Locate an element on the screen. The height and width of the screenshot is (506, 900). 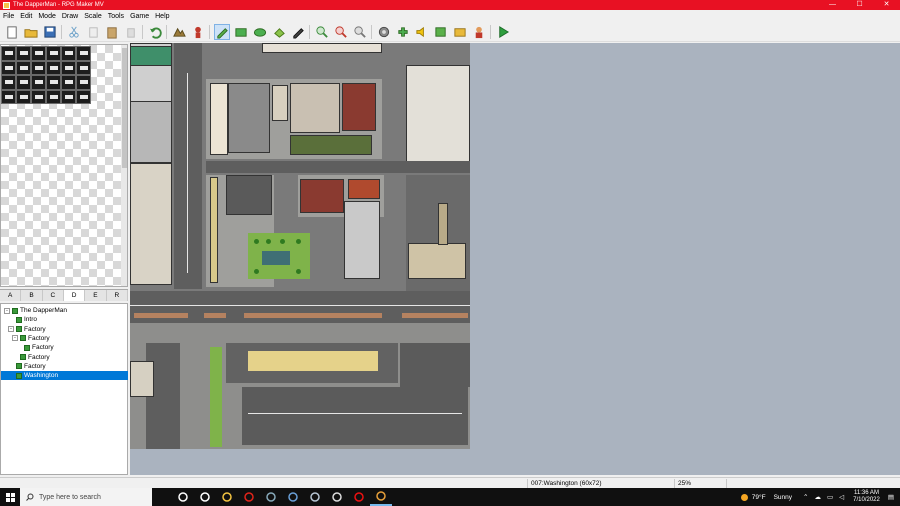
tileset-palette is located at coordinates (64, 165).